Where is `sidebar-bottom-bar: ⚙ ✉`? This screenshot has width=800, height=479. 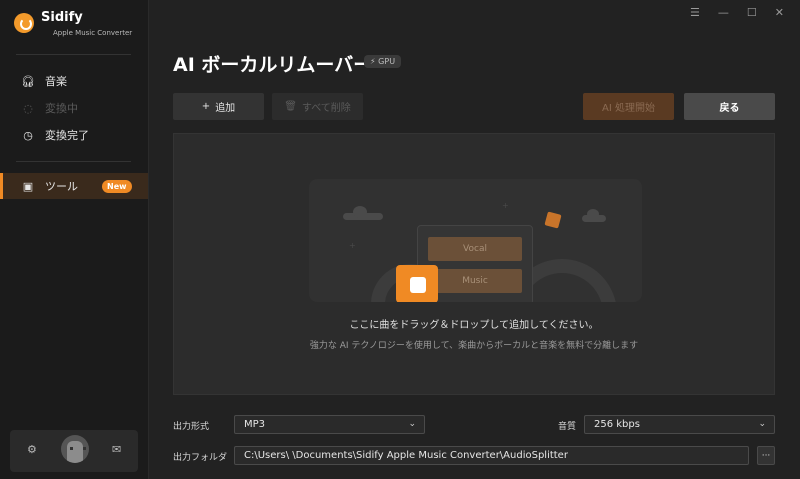
sidebar-bottom-bar: ⚙ ✉ is located at coordinates (74, 451).